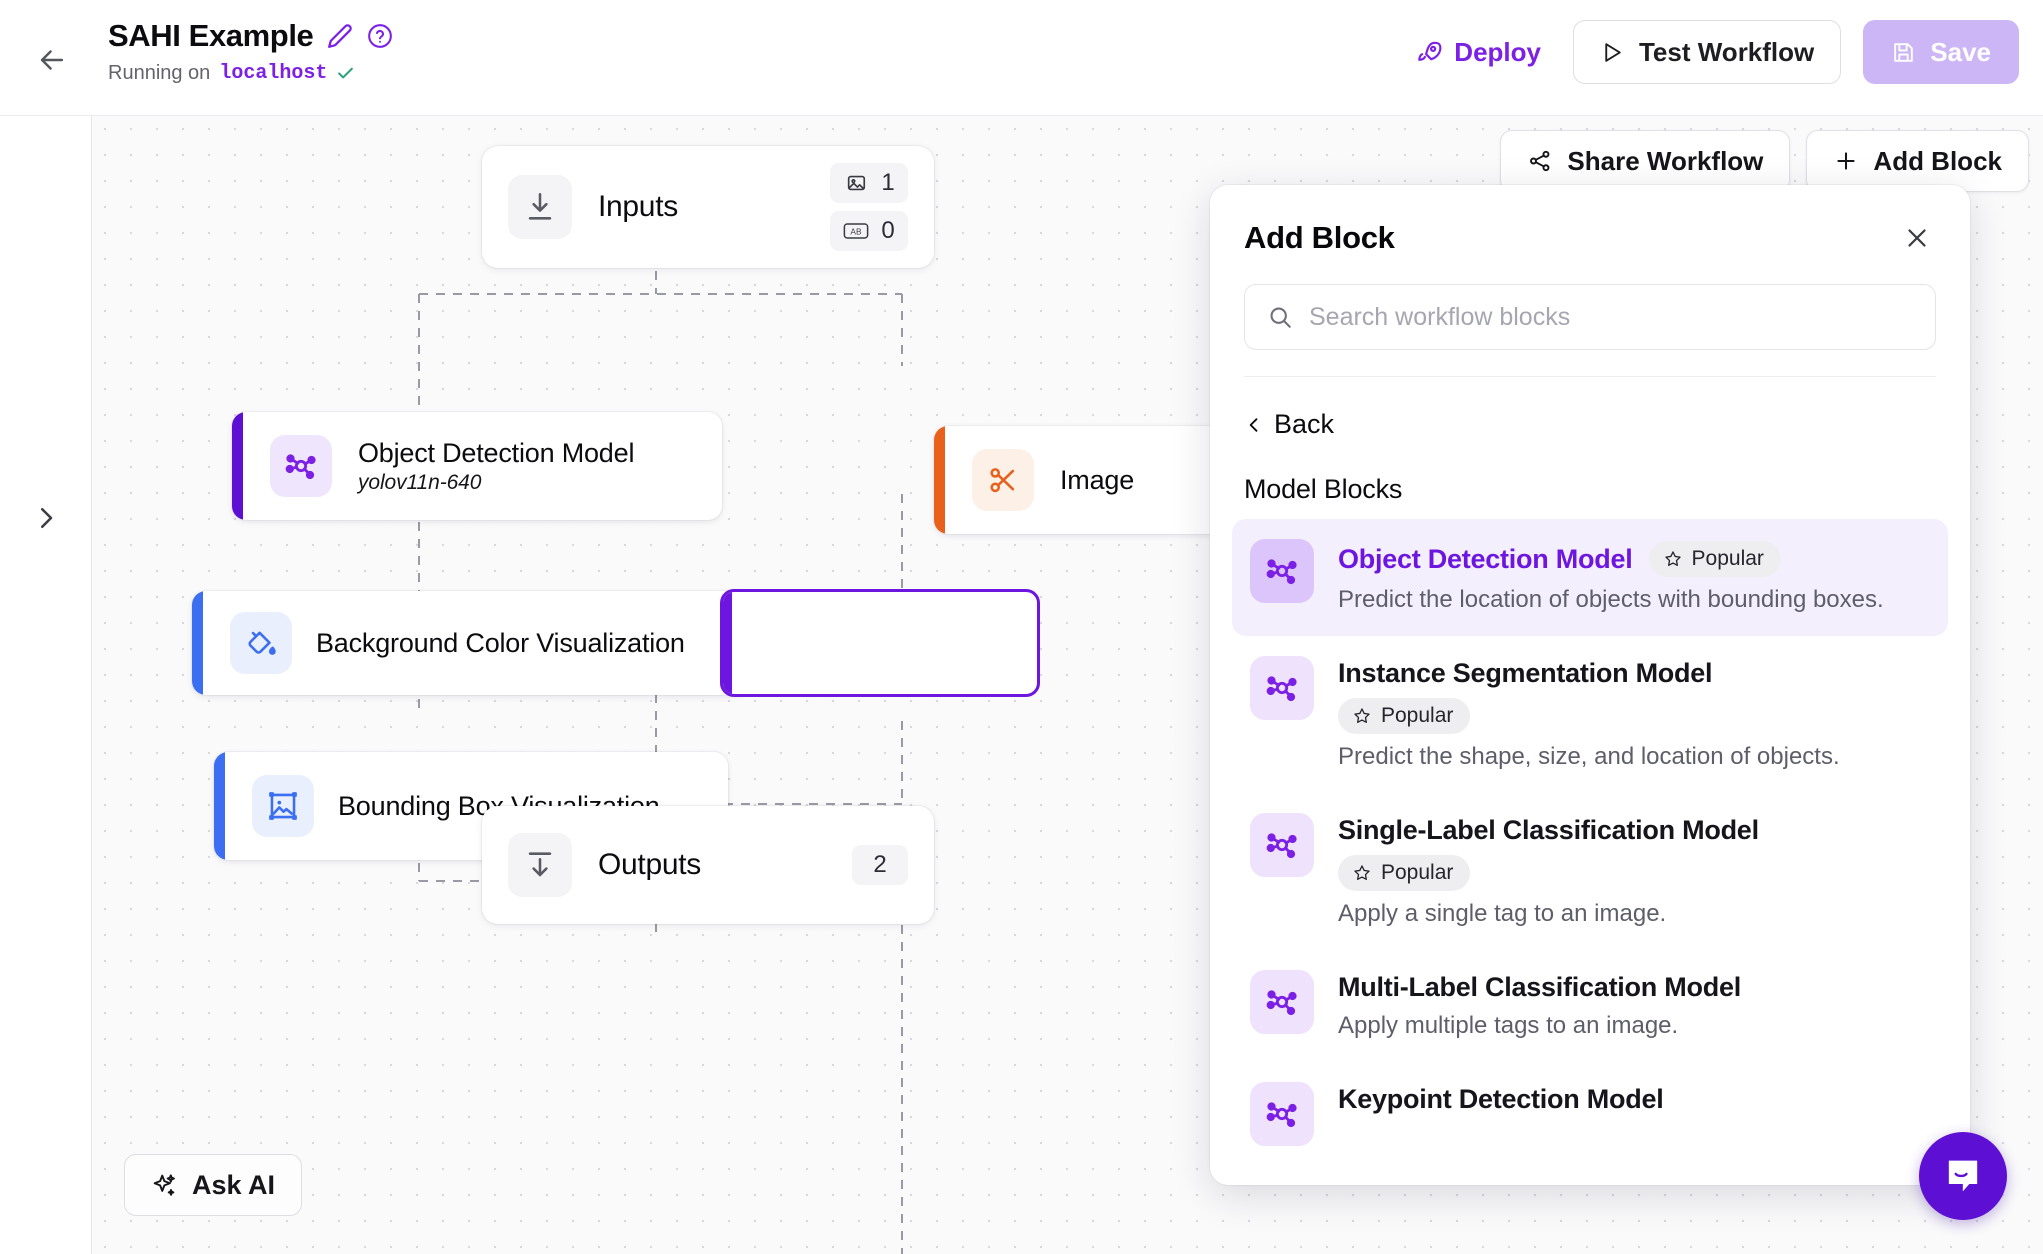 The width and height of the screenshot is (2043, 1254). What do you see at coordinates (708, 207) in the screenshot?
I see `node-inputs: Inputs 1 AB 0` at bounding box center [708, 207].